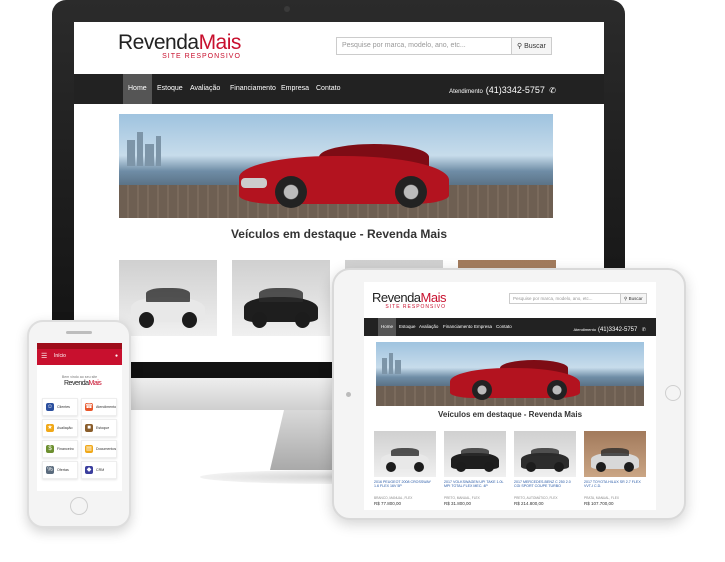 The width and height of the screenshot is (725, 562). I want to click on support-icon: ☎, so click(89, 407).